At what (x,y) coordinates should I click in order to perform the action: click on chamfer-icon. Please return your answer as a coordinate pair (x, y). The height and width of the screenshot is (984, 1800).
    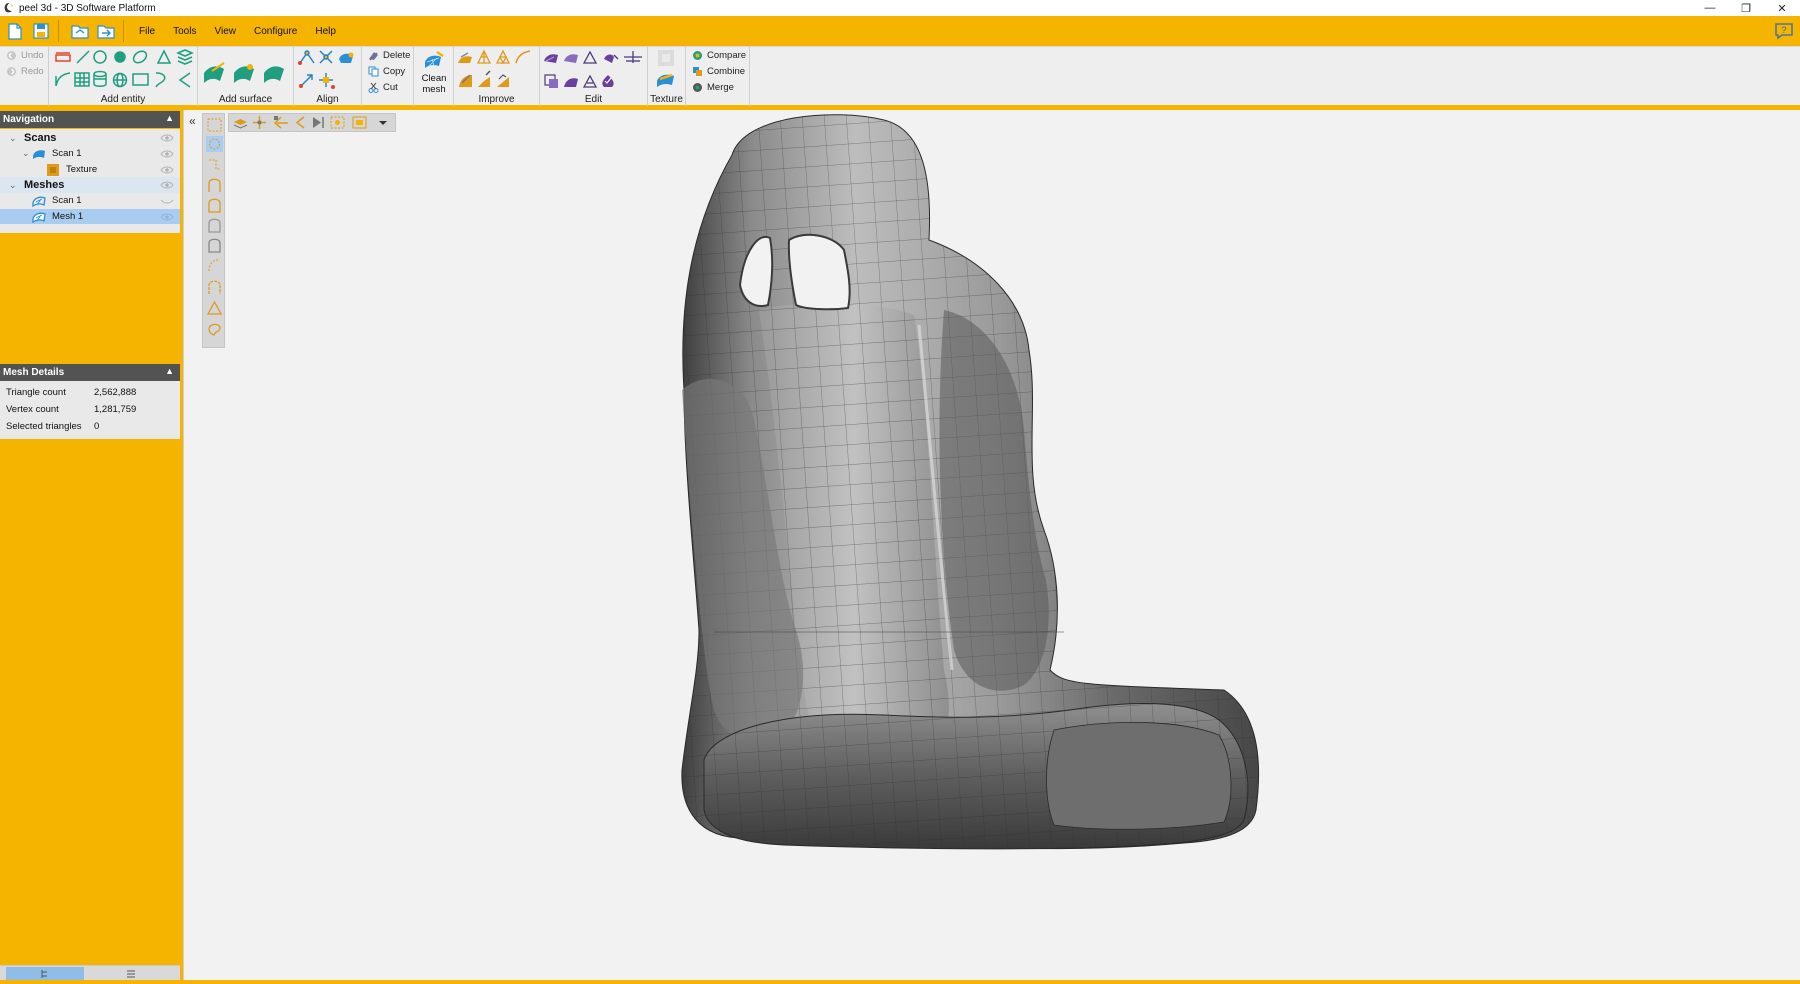
    Looking at the image, I should click on (184, 80).